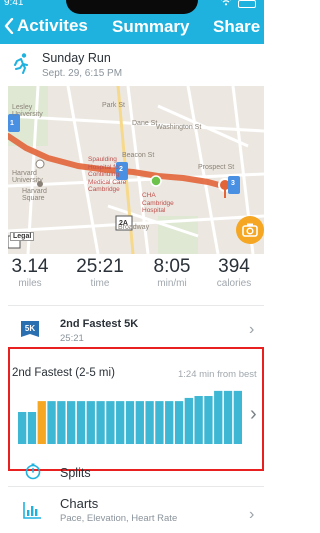 The width and height of the screenshot is (320, 533). What do you see at coordinates (234, 283) in the screenshot?
I see `stat-unit: calories` at bounding box center [234, 283].